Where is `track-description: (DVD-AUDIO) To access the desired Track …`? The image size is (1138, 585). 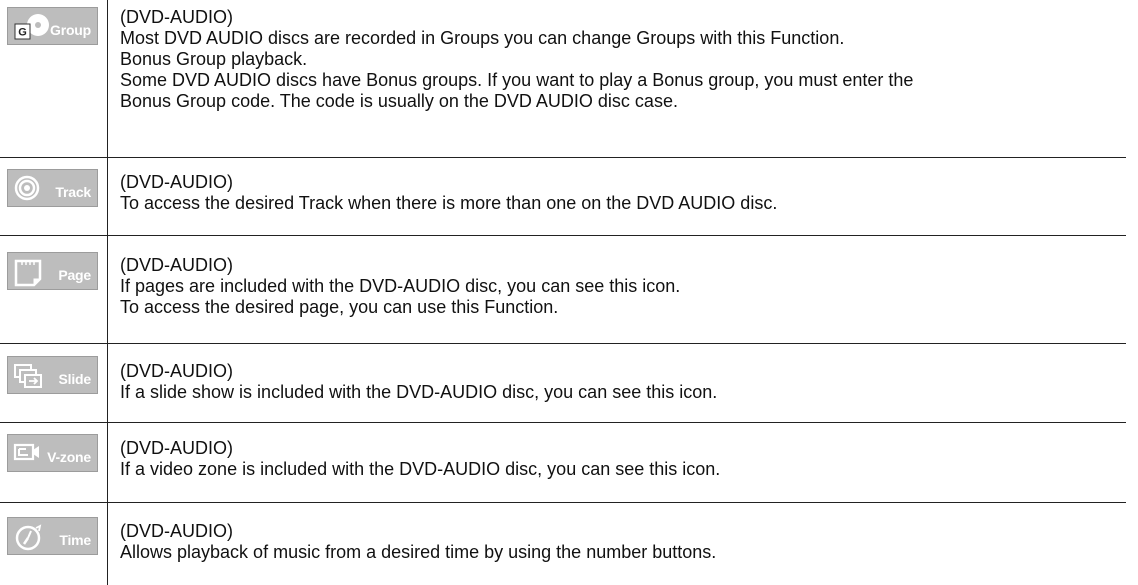
track-description: (DVD-AUDIO) To access the desired Track … is located at coordinates (625, 193).